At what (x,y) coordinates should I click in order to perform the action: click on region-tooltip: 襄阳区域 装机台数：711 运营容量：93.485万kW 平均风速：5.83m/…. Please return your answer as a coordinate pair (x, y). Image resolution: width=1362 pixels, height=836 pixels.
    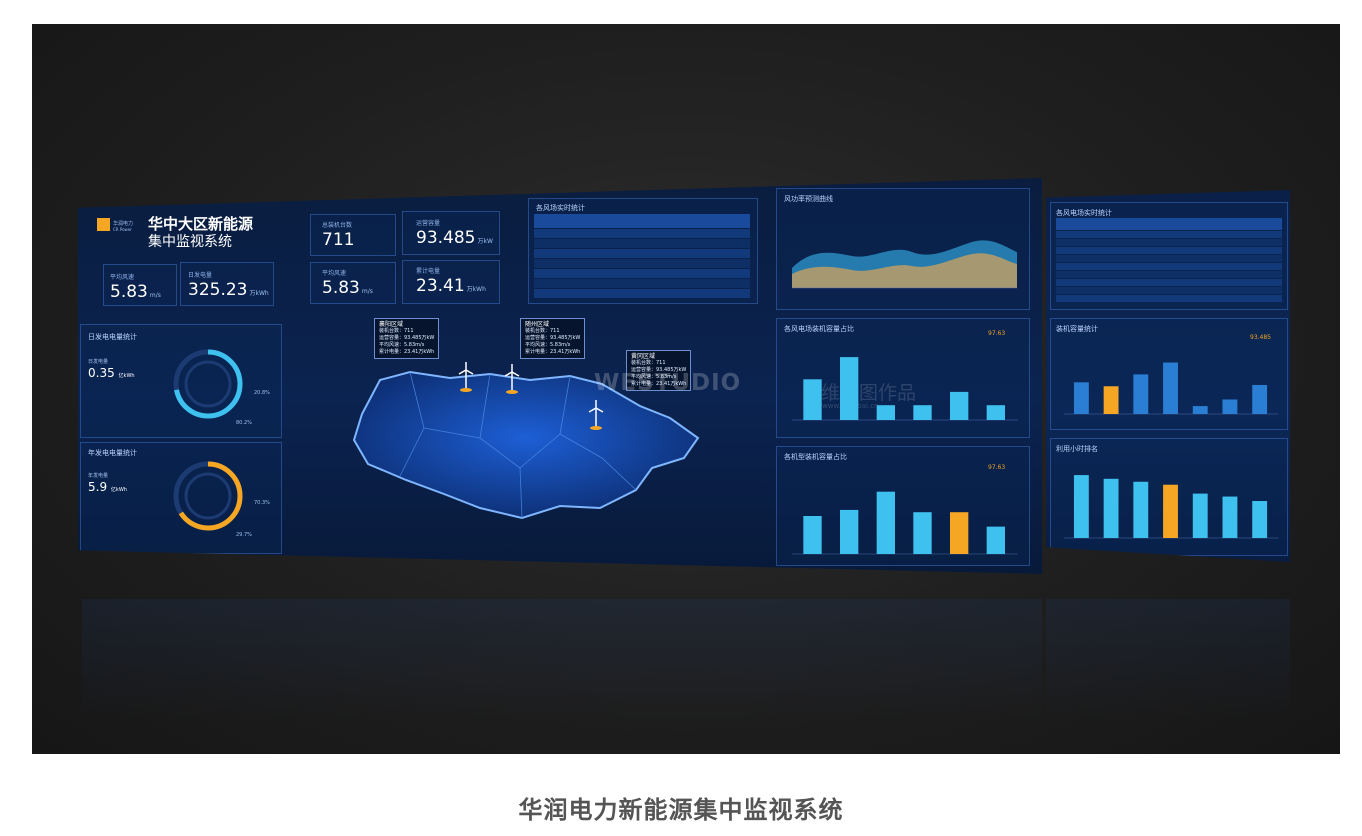
    Looking at the image, I should click on (407, 338).